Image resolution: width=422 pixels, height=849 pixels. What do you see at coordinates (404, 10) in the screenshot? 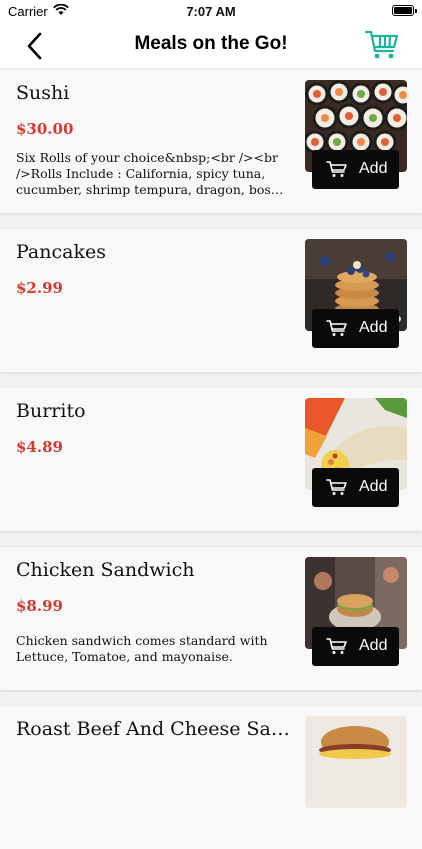
I see `battery-icon` at bounding box center [404, 10].